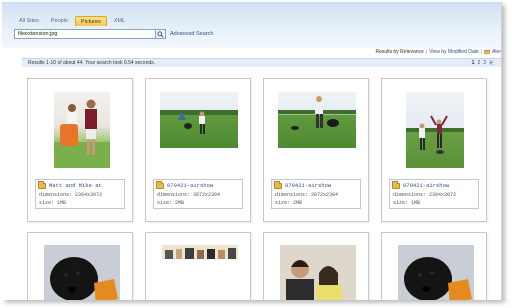  Describe the element at coordinates (29, 21) in the screenshot. I see `tab-all-sites: All Sites` at that location.